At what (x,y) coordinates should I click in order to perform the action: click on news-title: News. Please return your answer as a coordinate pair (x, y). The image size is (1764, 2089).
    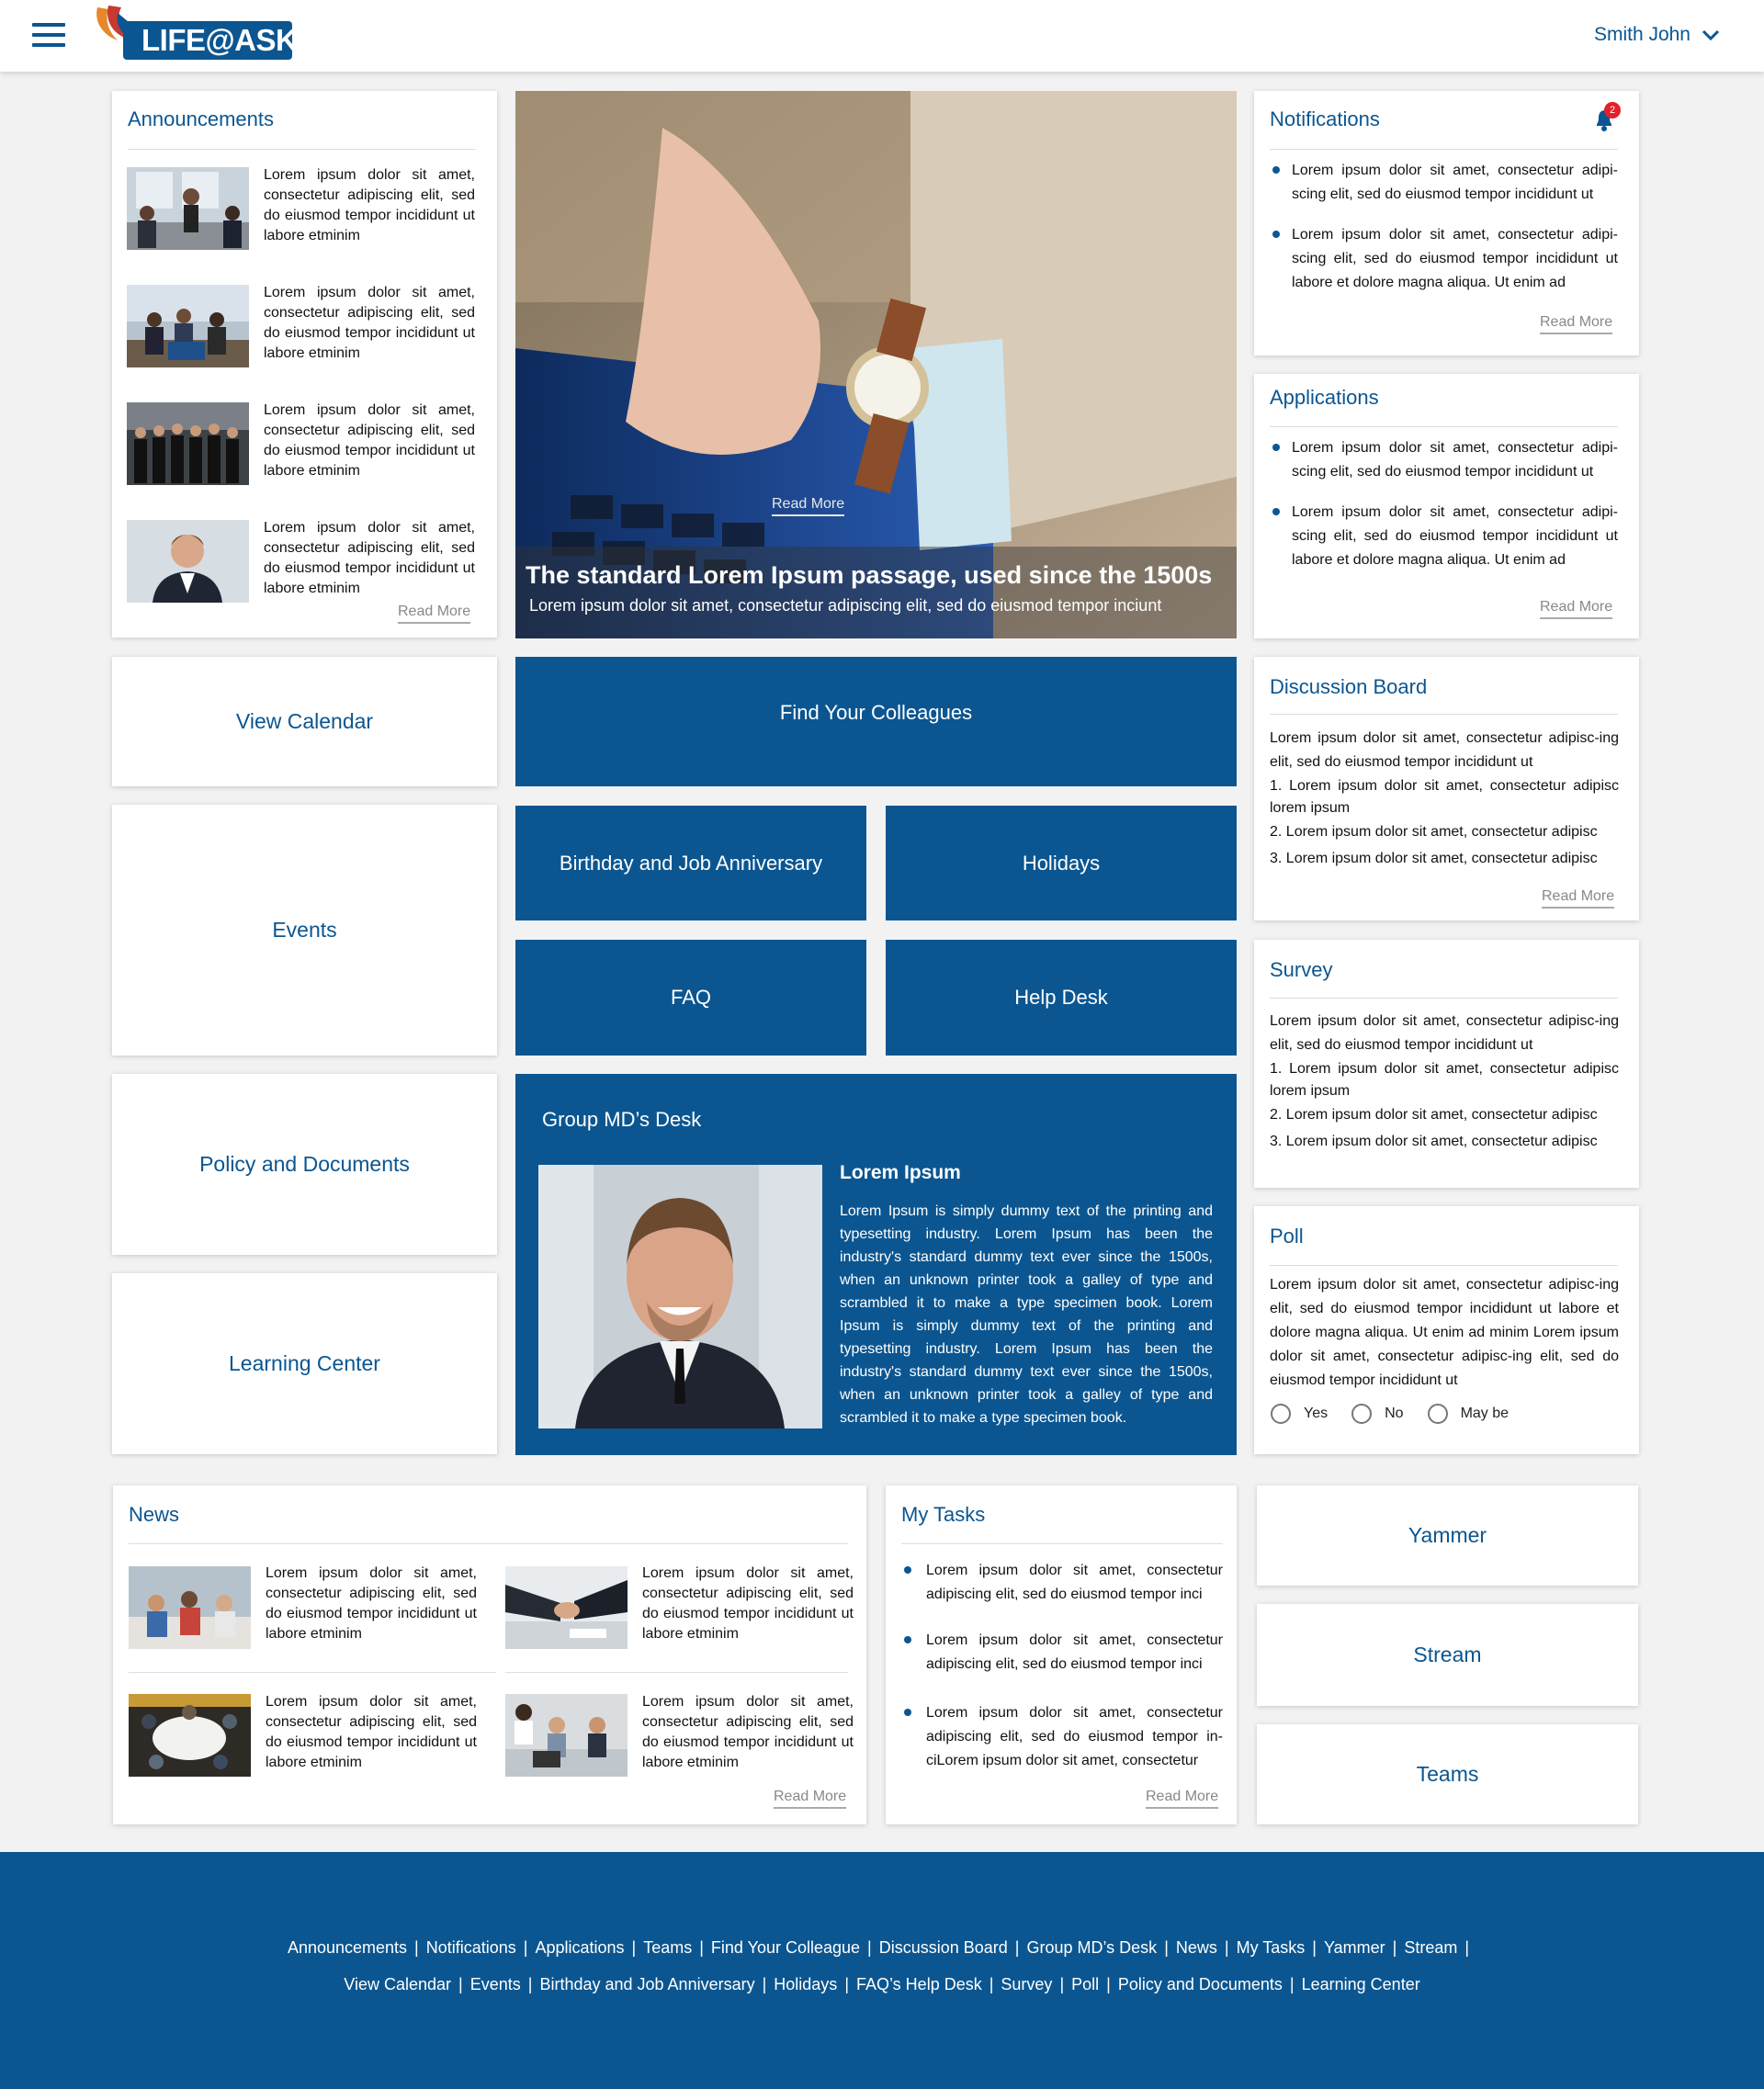
    Looking at the image, I should click on (154, 1514).